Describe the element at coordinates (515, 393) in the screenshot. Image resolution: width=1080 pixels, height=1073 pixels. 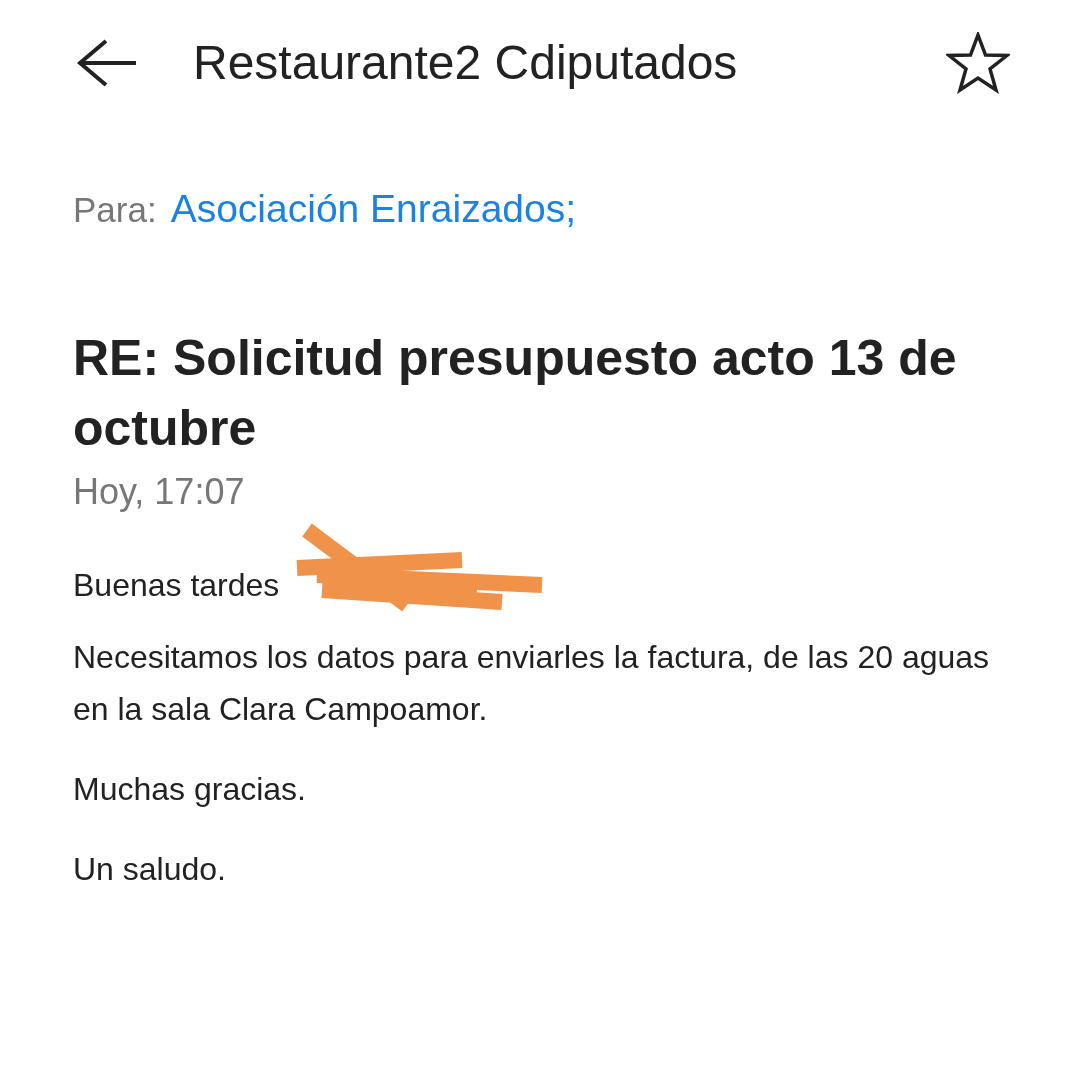
I see `email-subject: RE: Solicitud presupuesto acto 13 de octubre` at that location.